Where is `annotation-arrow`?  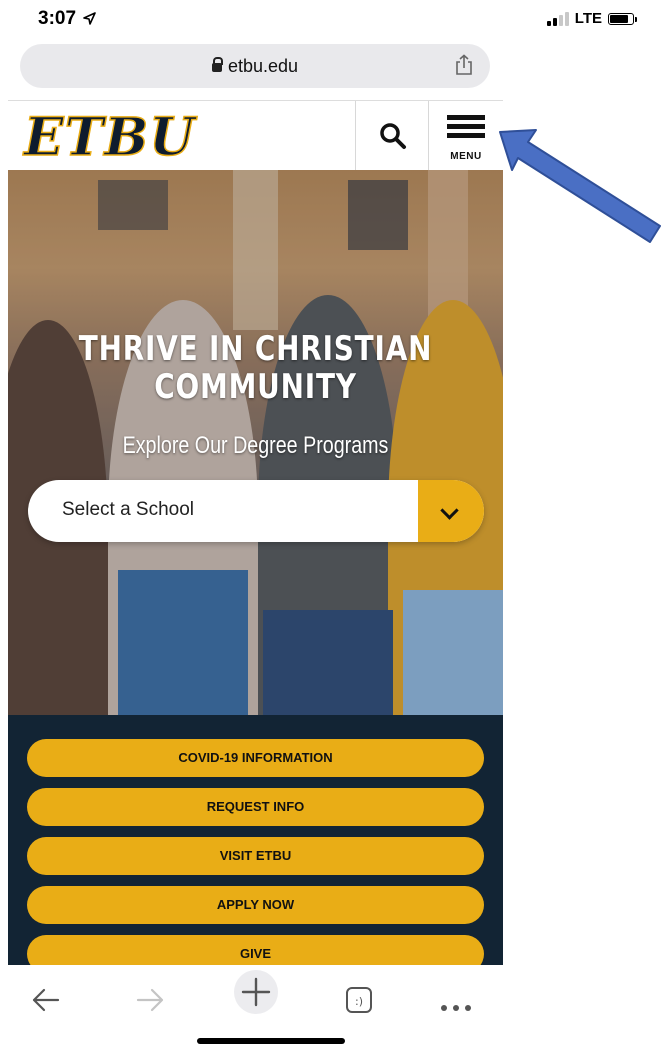
annotation-arrow is located at coordinates (580, 186).